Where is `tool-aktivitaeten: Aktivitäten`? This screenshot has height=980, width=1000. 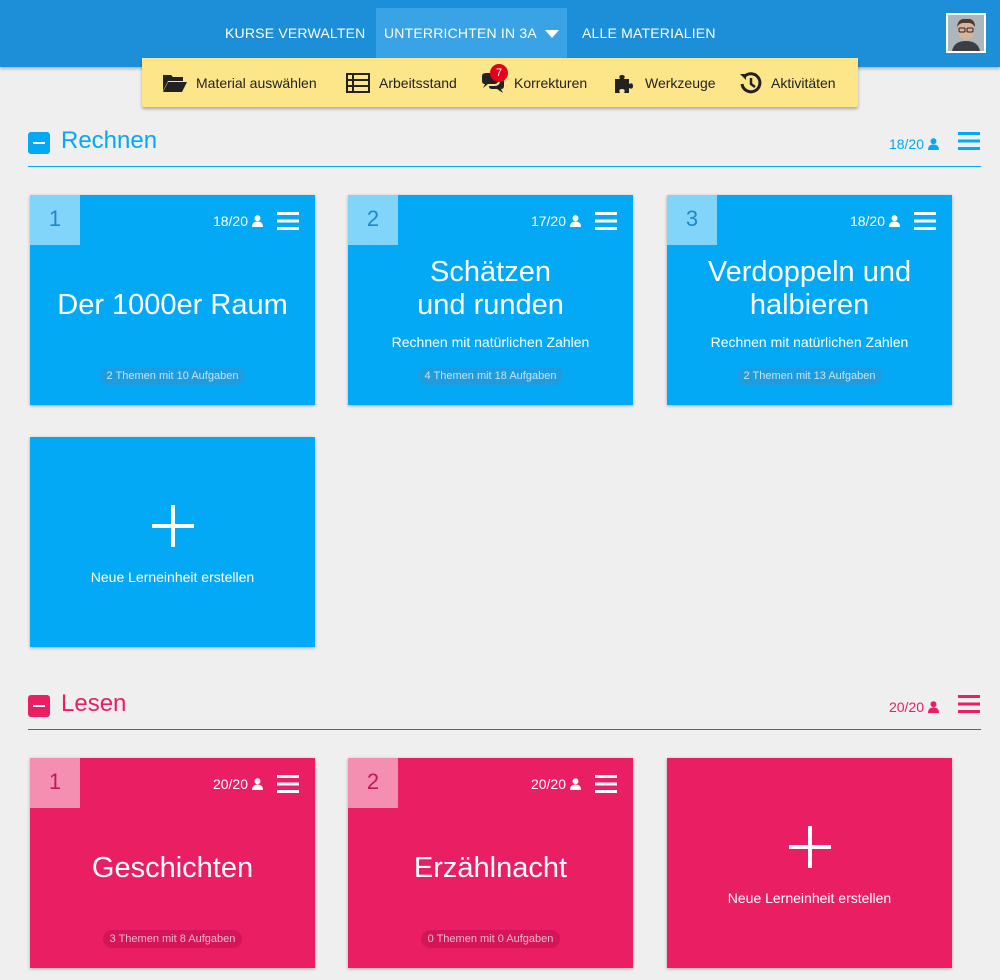 tool-aktivitaeten: Aktivitäten is located at coordinates (787, 82).